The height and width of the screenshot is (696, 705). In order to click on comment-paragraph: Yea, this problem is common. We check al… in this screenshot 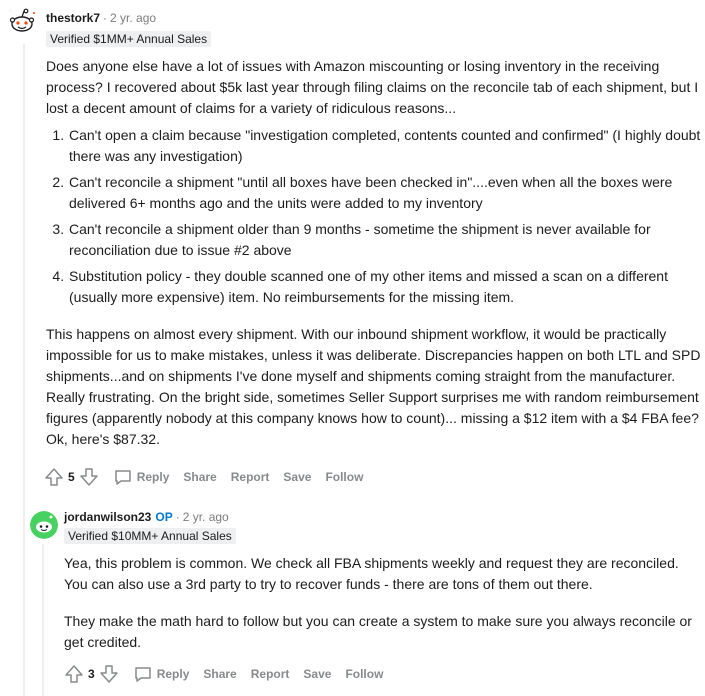, I will do `click(371, 573)`.